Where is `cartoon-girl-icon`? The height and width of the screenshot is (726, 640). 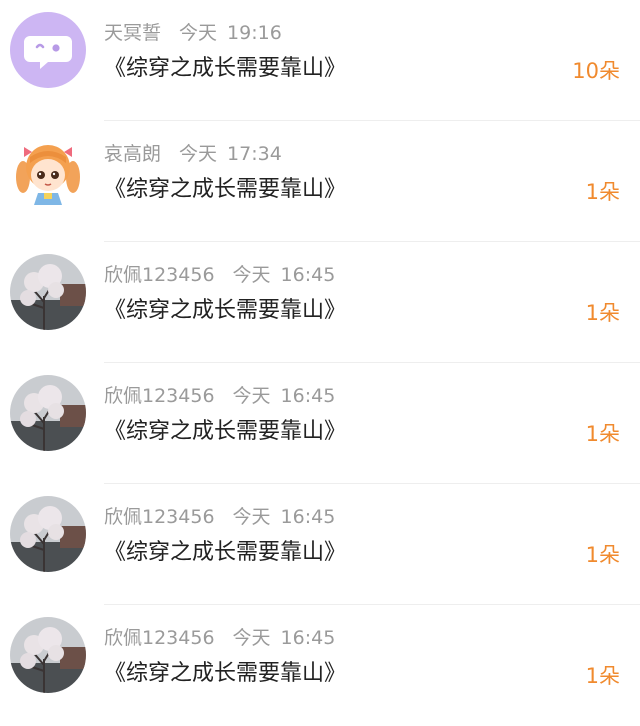 cartoon-girl-icon is located at coordinates (48, 171).